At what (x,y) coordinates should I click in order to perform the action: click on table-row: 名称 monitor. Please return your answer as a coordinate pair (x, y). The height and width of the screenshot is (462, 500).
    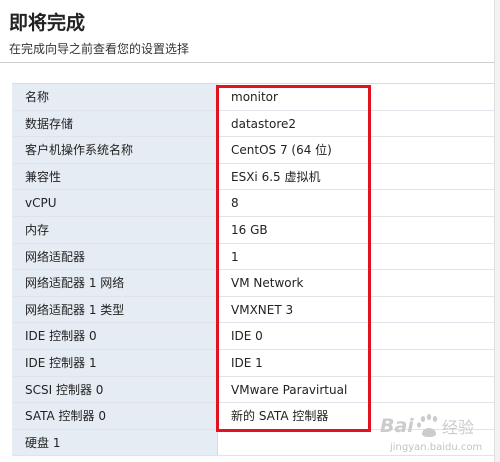
    Looking at the image, I should click on (256, 97).